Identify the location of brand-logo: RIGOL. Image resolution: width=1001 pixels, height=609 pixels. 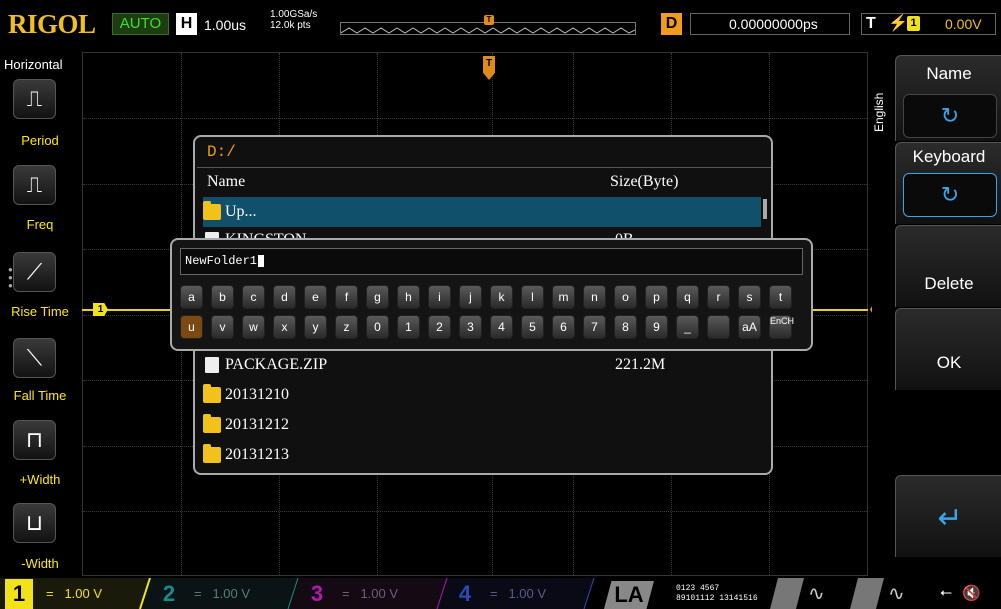
(52, 24).